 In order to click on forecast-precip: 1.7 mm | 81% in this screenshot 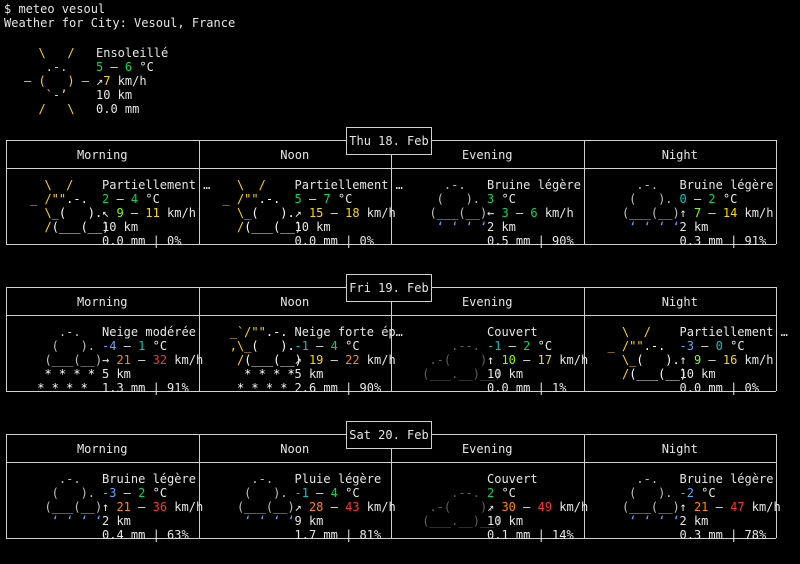, I will do `click(338, 535)`.